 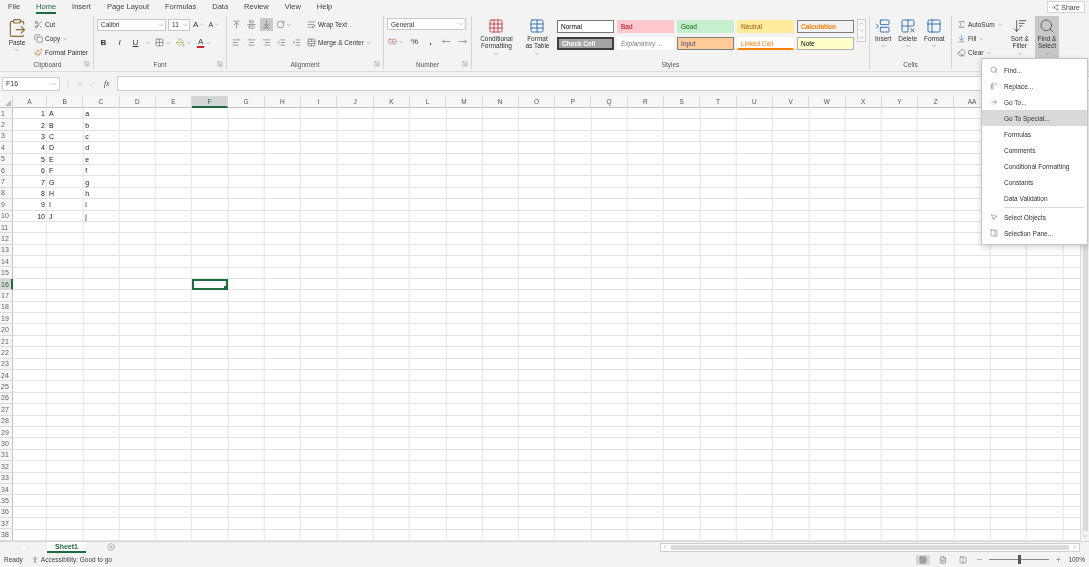 What do you see at coordinates (883, 26) in the screenshot?
I see `insert-rows-icon` at bounding box center [883, 26].